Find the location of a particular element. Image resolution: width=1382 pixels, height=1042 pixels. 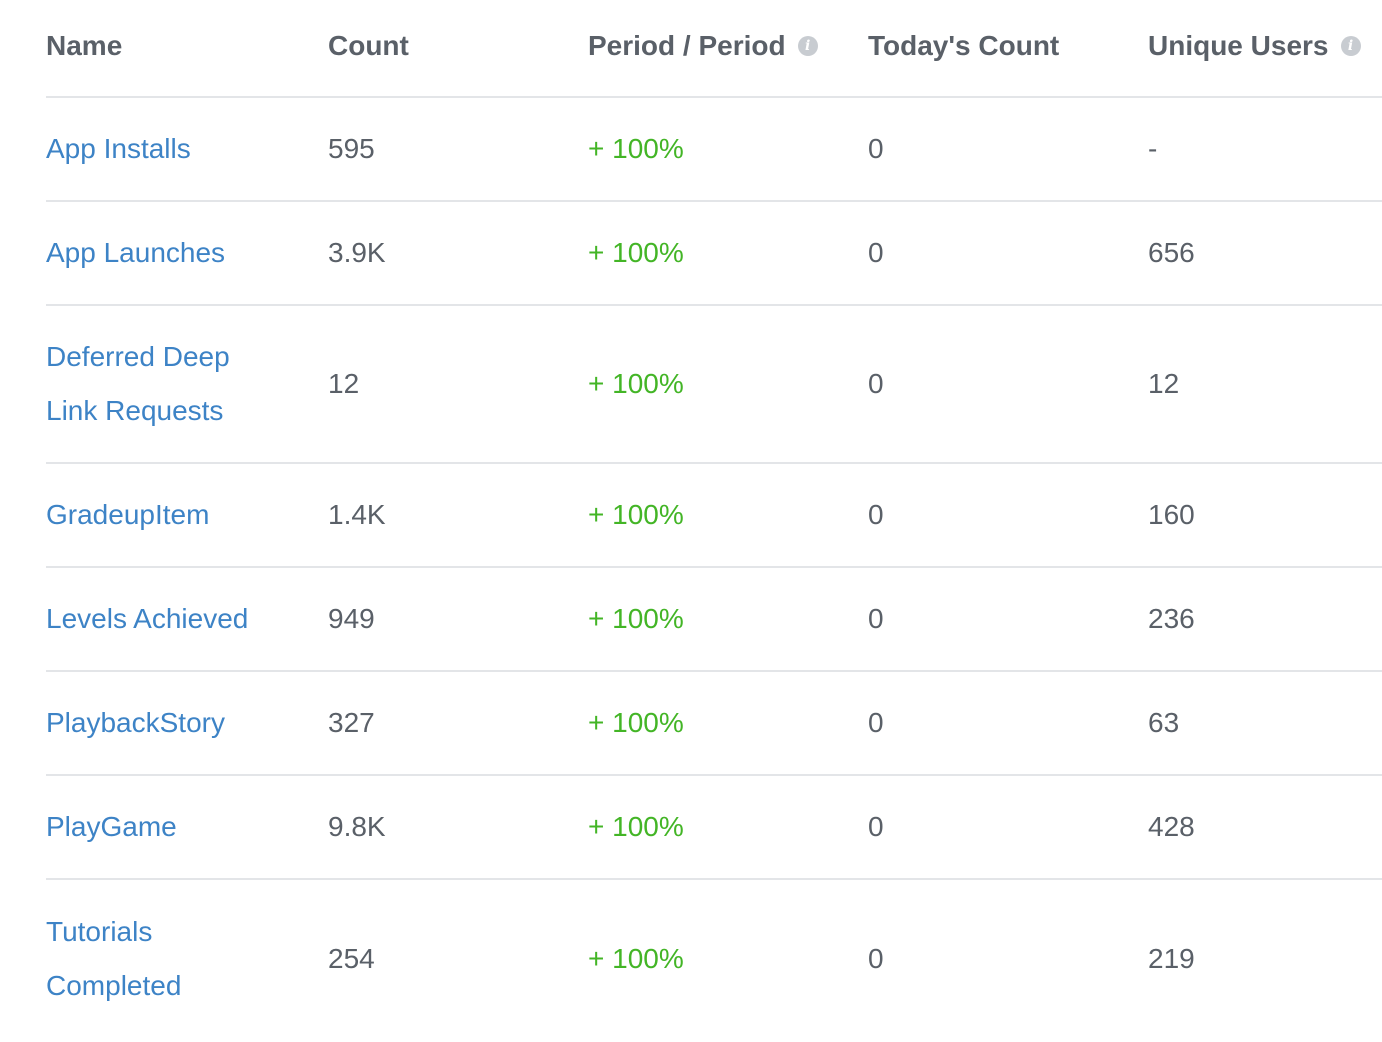

event-name-link: PlaybackStory is located at coordinates (187, 723).